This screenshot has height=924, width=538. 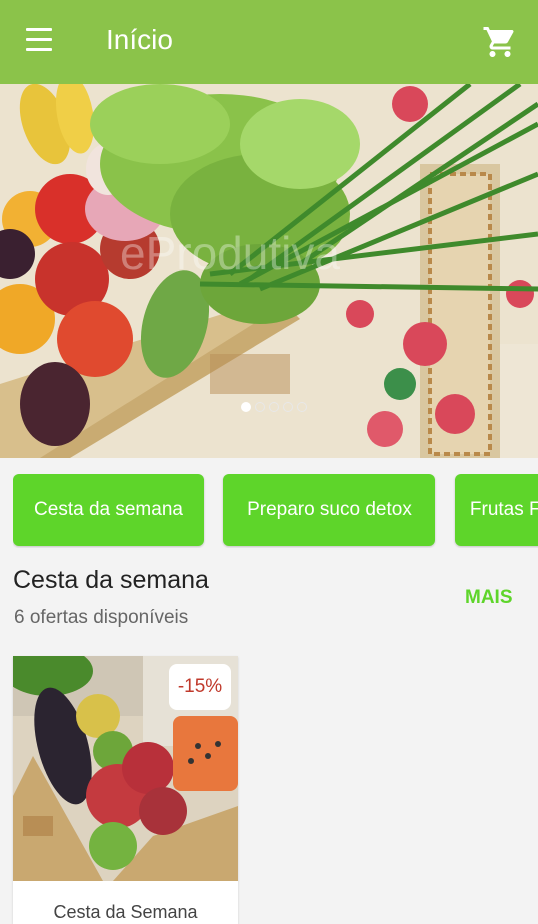 I want to click on category-chip: Preparo suco detox, so click(x=329, y=510).